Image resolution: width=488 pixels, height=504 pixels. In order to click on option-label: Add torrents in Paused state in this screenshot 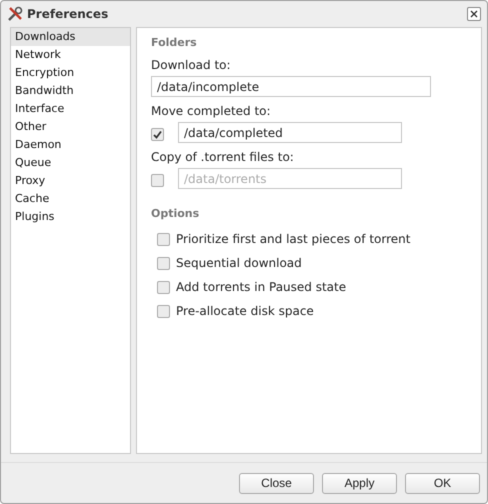, I will do `click(261, 287)`.